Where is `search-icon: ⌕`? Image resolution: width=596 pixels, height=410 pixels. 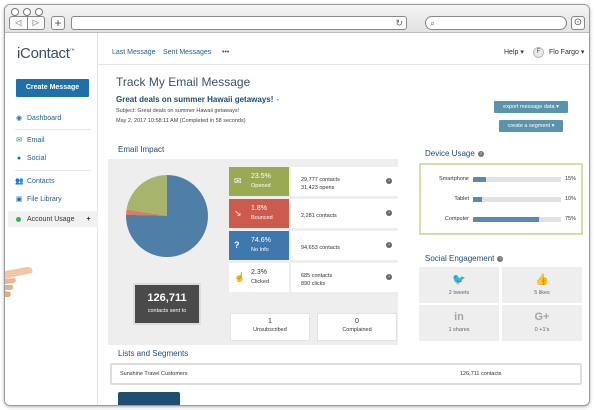
search-icon: ⌕ is located at coordinates (433, 23).